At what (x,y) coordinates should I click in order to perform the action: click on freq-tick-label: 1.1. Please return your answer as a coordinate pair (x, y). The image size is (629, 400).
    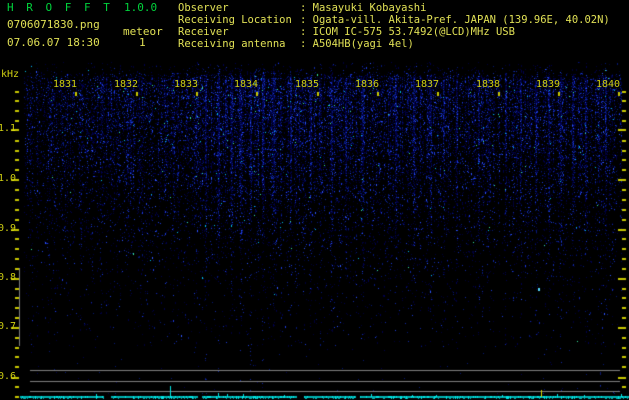
    Looking at the image, I should click on (8, 128).